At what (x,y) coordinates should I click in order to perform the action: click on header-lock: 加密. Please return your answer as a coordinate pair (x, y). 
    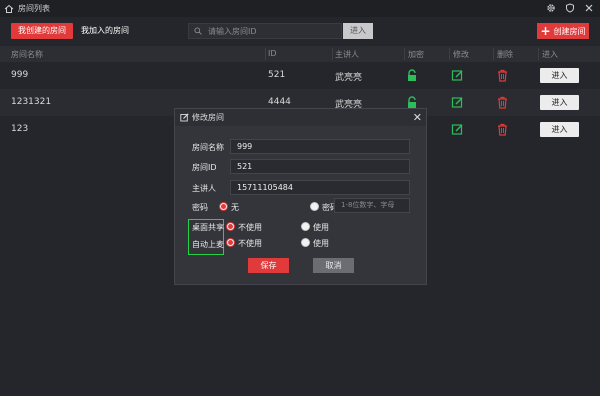
    Looking at the image, I should click on (416, 54).